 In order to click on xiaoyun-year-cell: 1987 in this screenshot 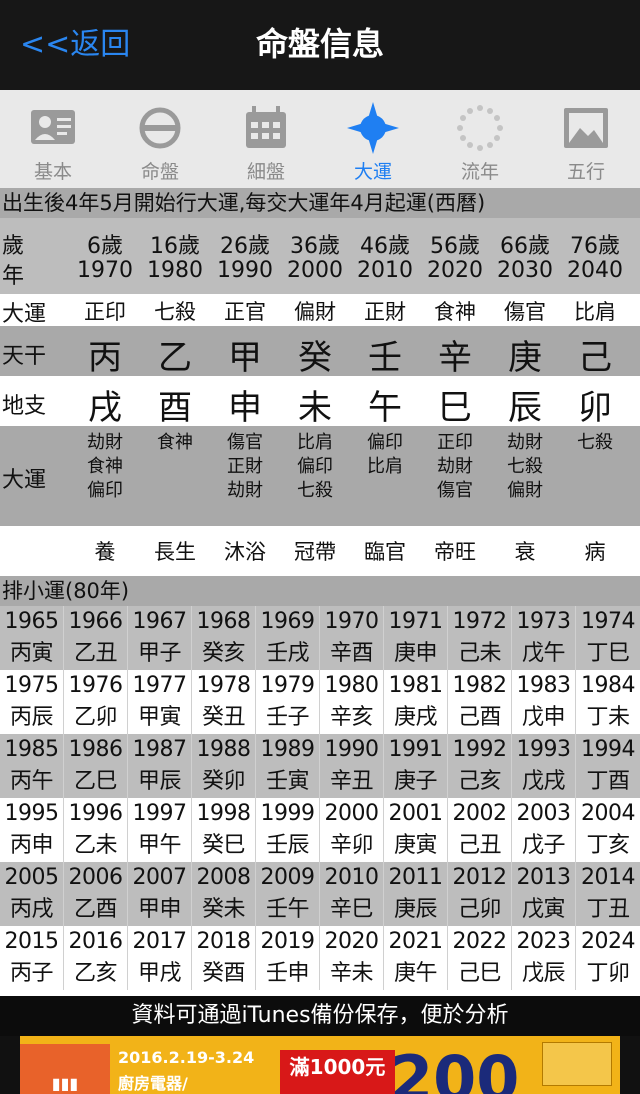, I will do `click(160, 750)`.